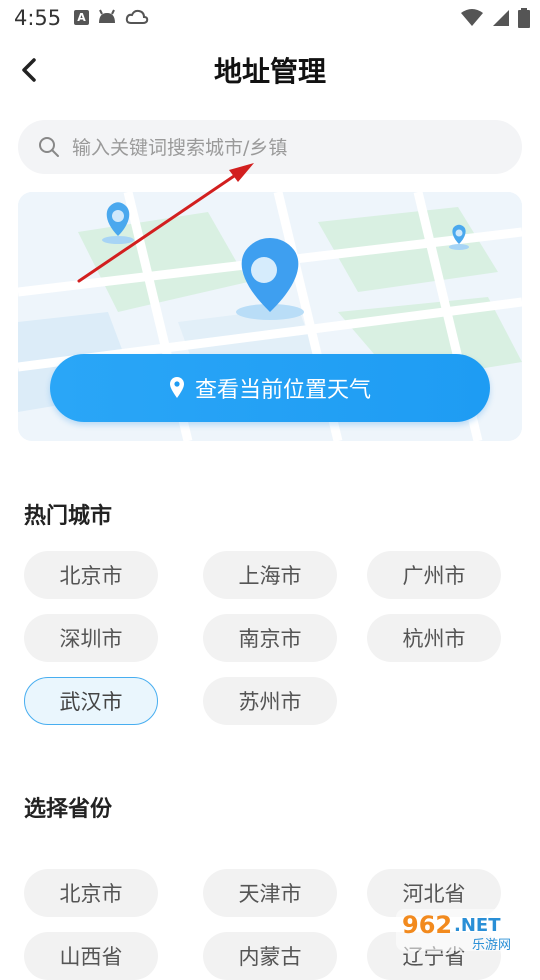  Describe the element at coordinates (91, 893) in the screenshot. I see `province-chip-beijing: 北京市` at that location.